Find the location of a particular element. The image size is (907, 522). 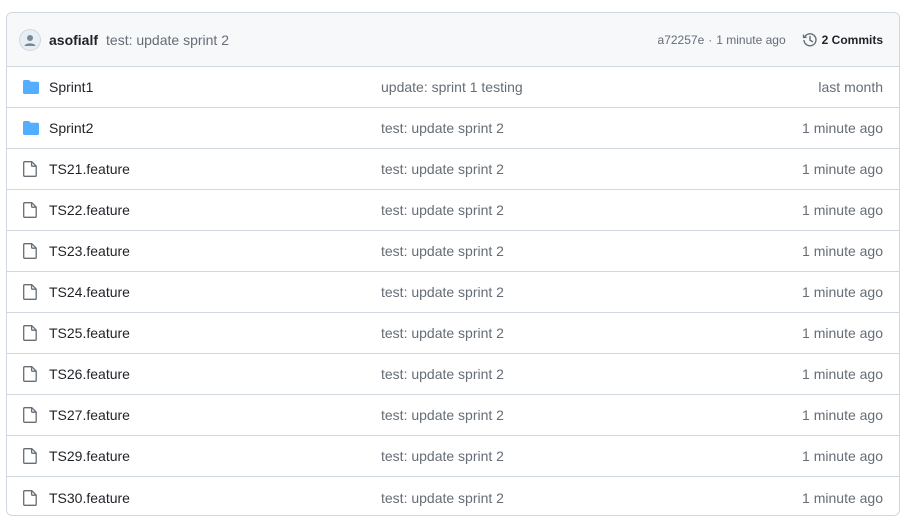

commit-author-link: asofialf is located at coordinates (73, 40).